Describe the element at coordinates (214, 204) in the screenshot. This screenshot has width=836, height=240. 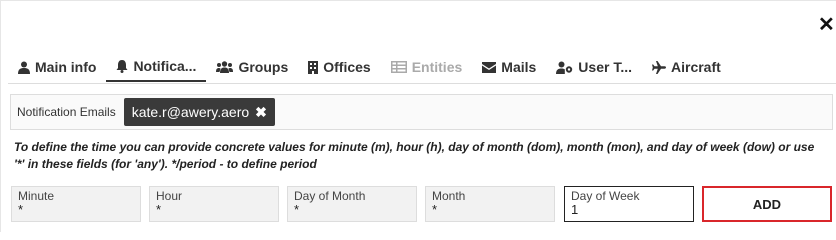
I see `hour-field: Hour *` at that location.